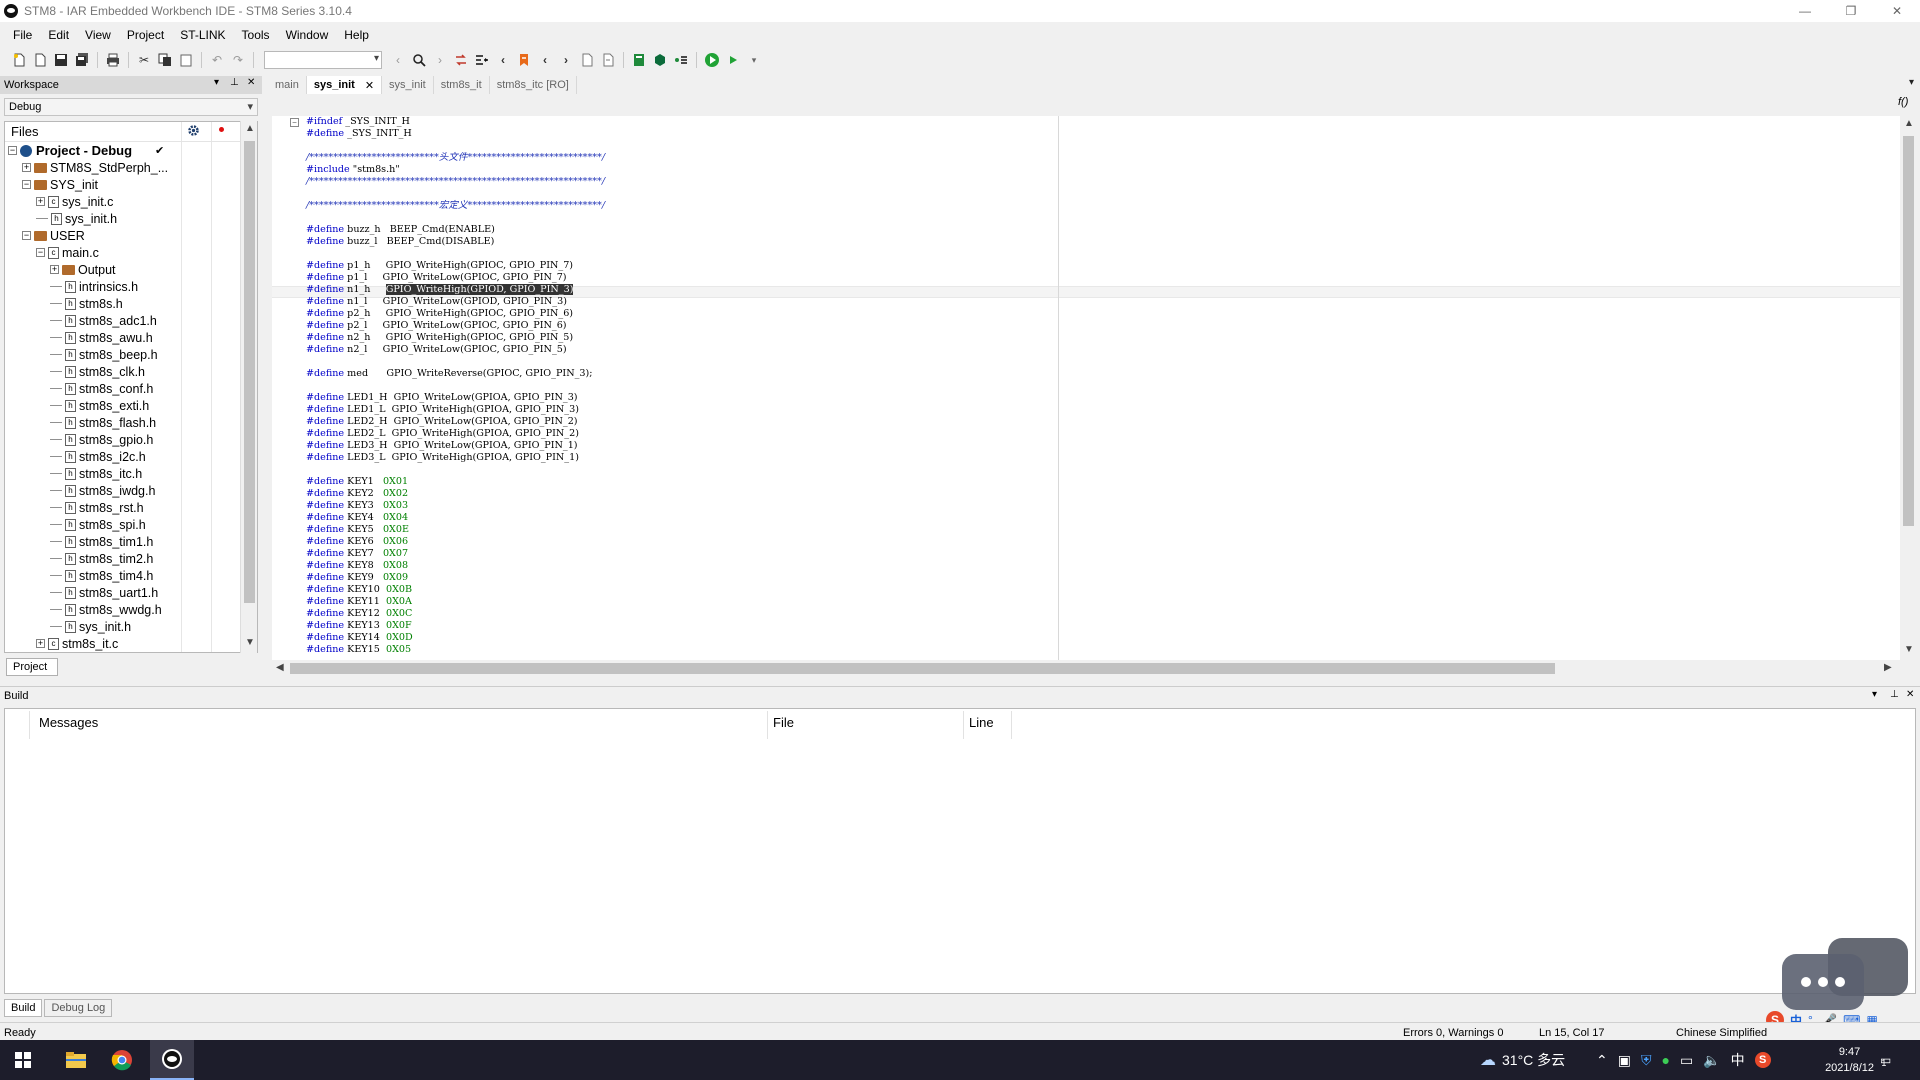 This screenshot has width=1920, height=1080. Describe the element at coordinates (131, 575) in the screenshot. I see `tree-item: h stm8s_tim4.h` at that location.